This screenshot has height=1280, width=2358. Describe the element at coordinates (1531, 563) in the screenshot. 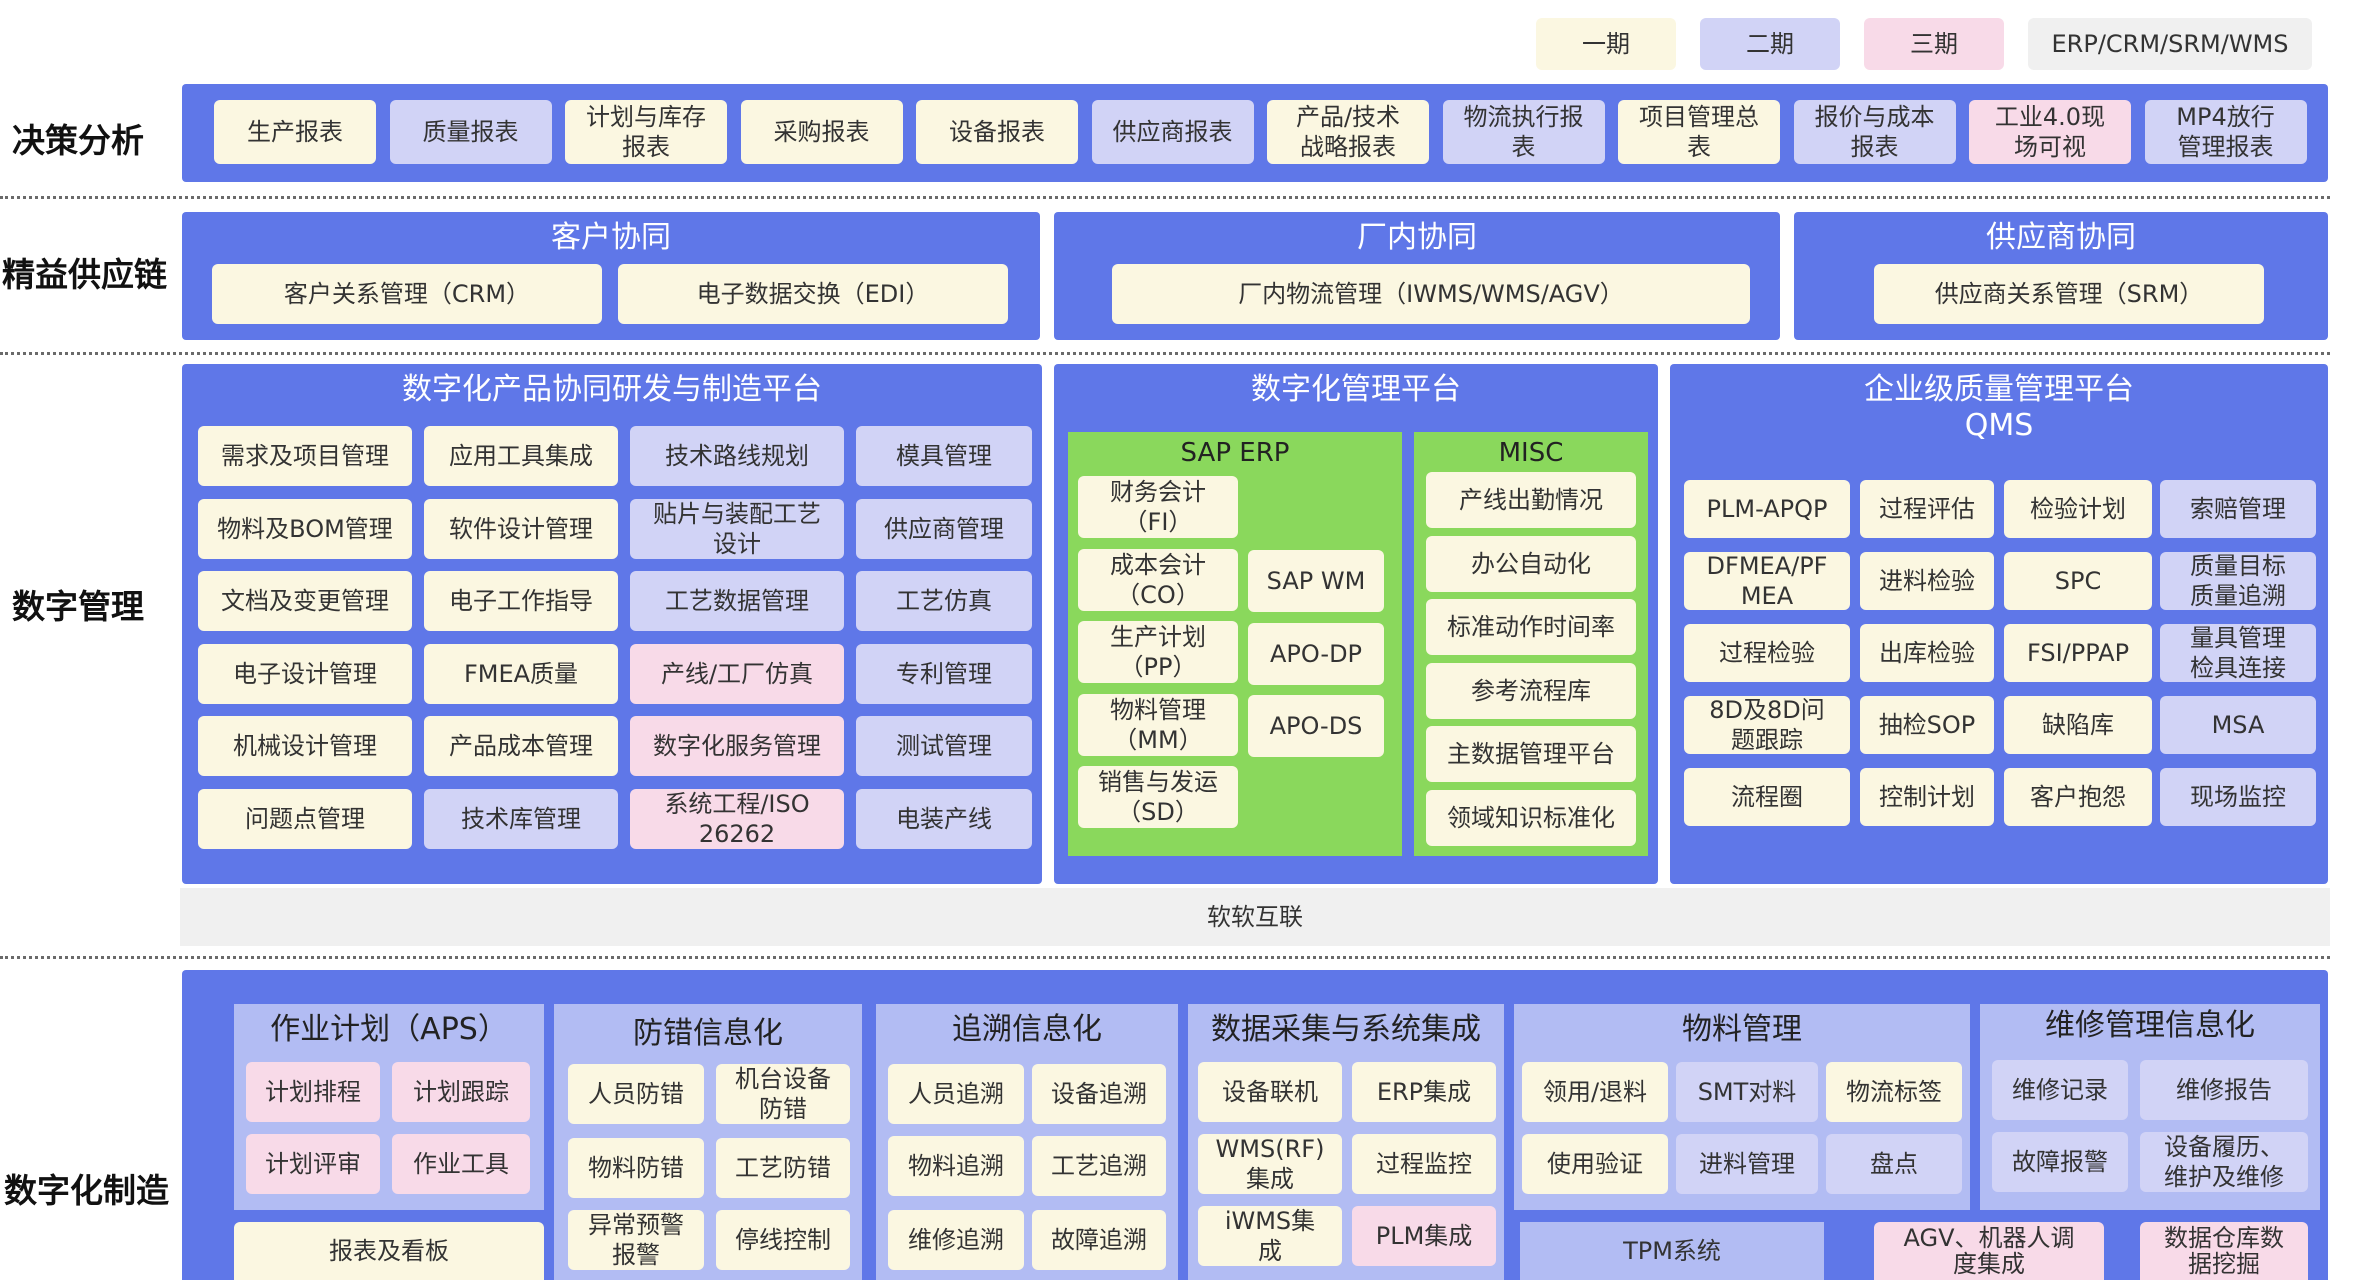

I see `misc-item: 办公自动化` at that location.